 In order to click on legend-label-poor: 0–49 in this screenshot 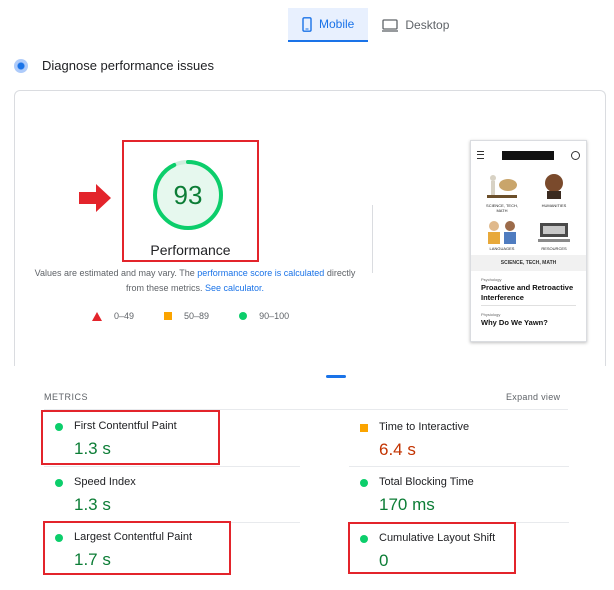, I will do `click(124, 316)`.